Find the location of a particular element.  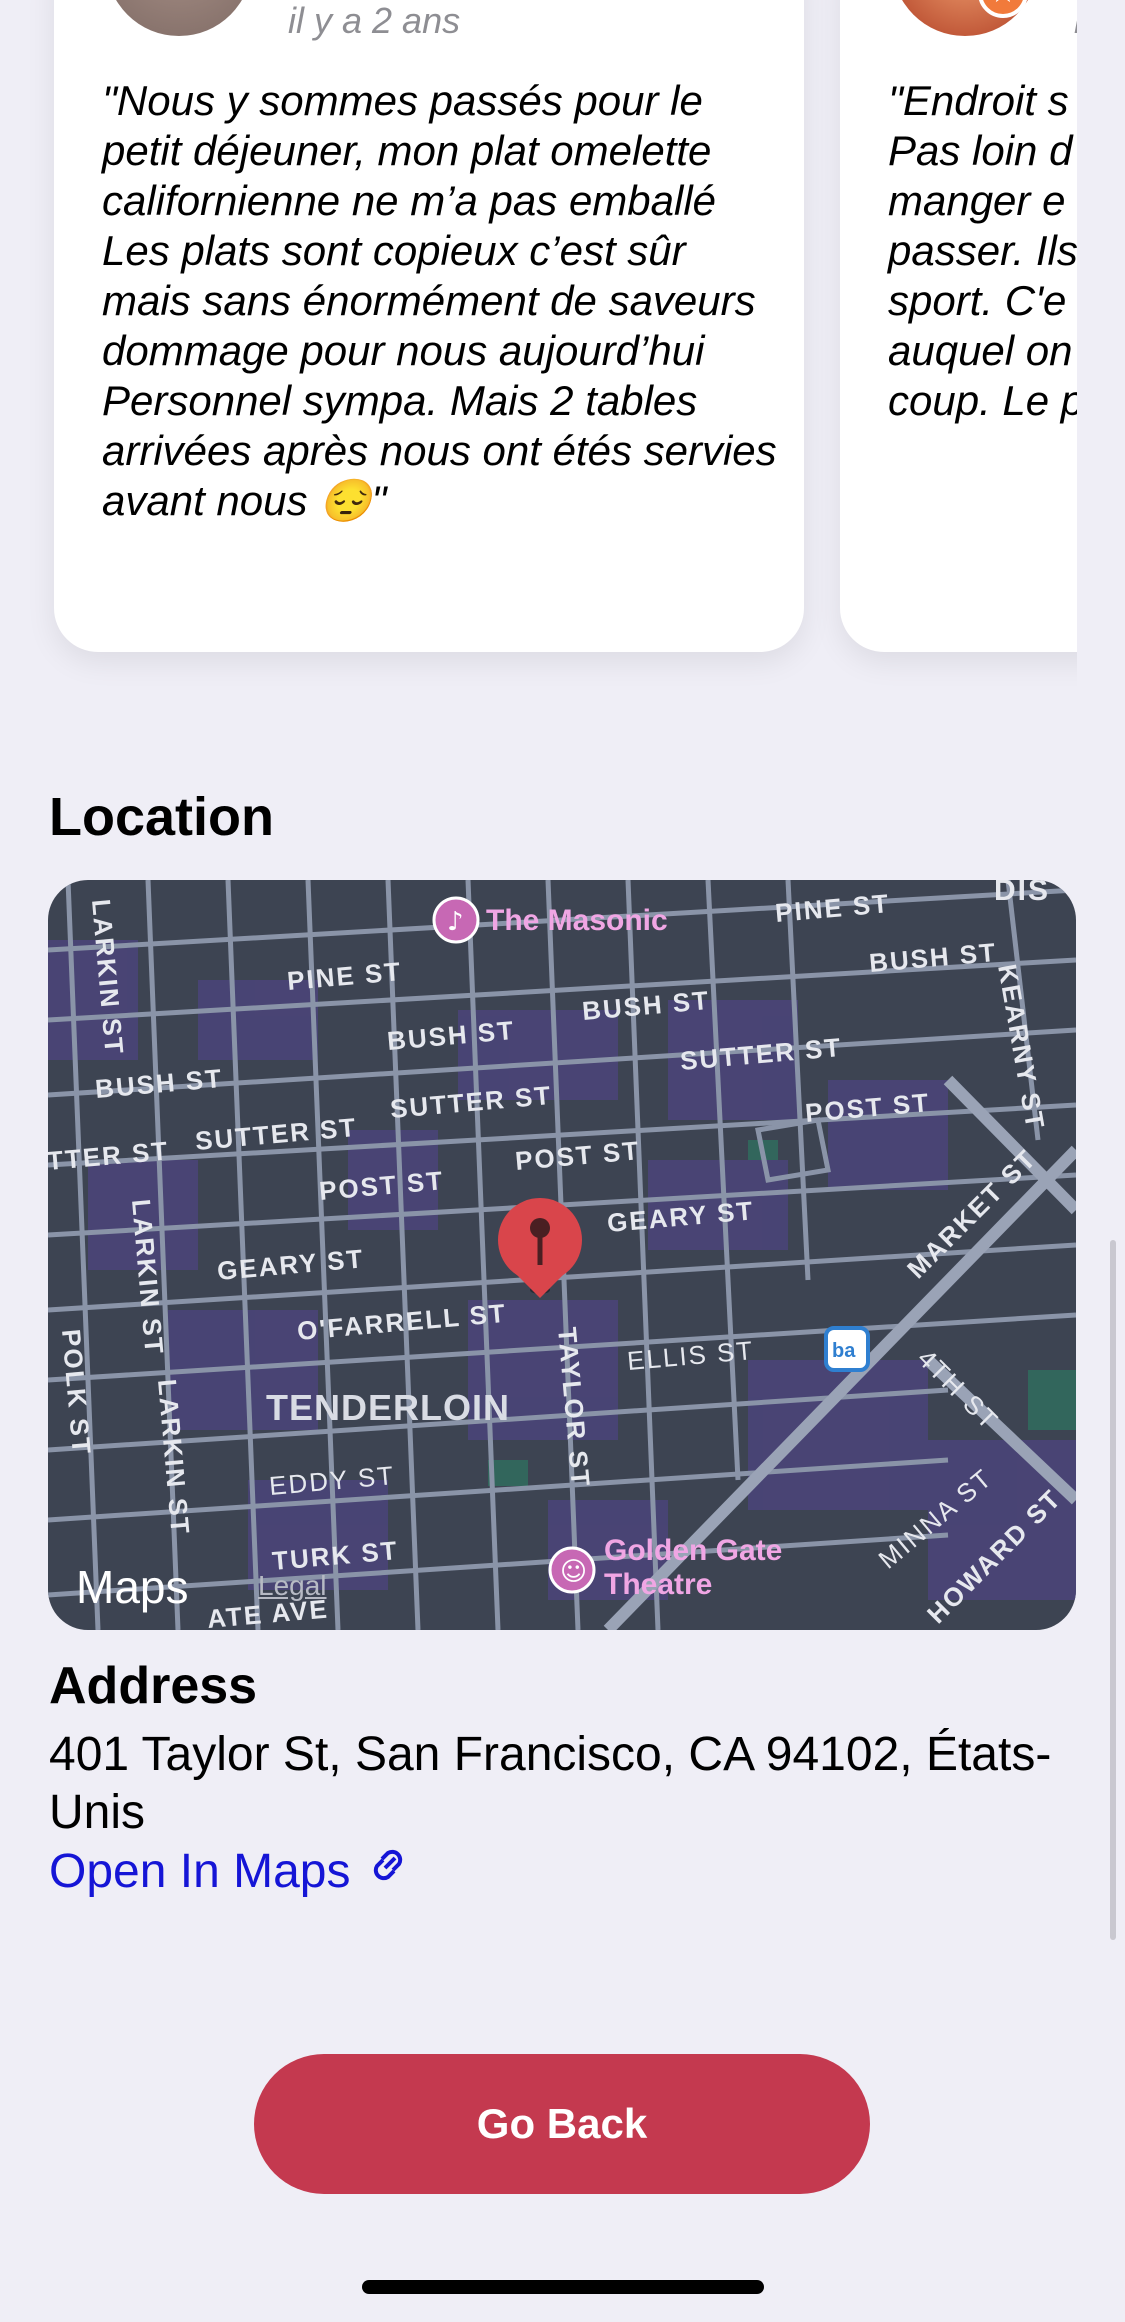

go-back-button: Go Back is located at coordinates (562, 2124).